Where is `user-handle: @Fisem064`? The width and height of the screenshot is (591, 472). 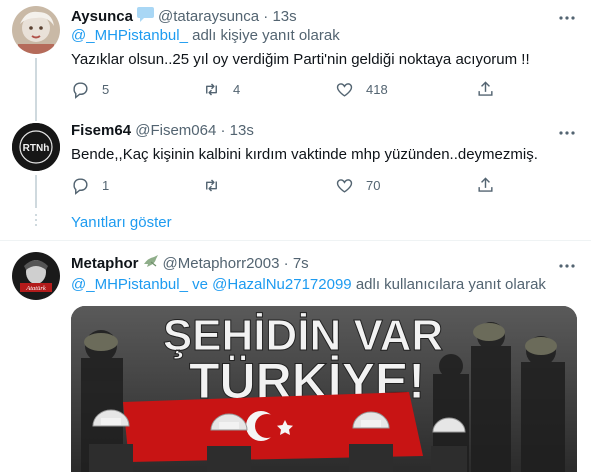 user-handle: @Fisem064 is located at coordinates (175, 130).